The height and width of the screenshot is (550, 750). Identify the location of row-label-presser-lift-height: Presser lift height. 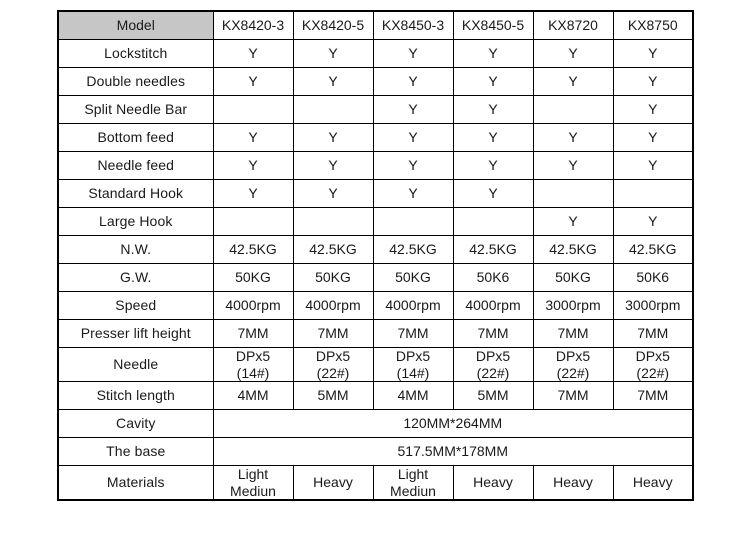
(135, 333).